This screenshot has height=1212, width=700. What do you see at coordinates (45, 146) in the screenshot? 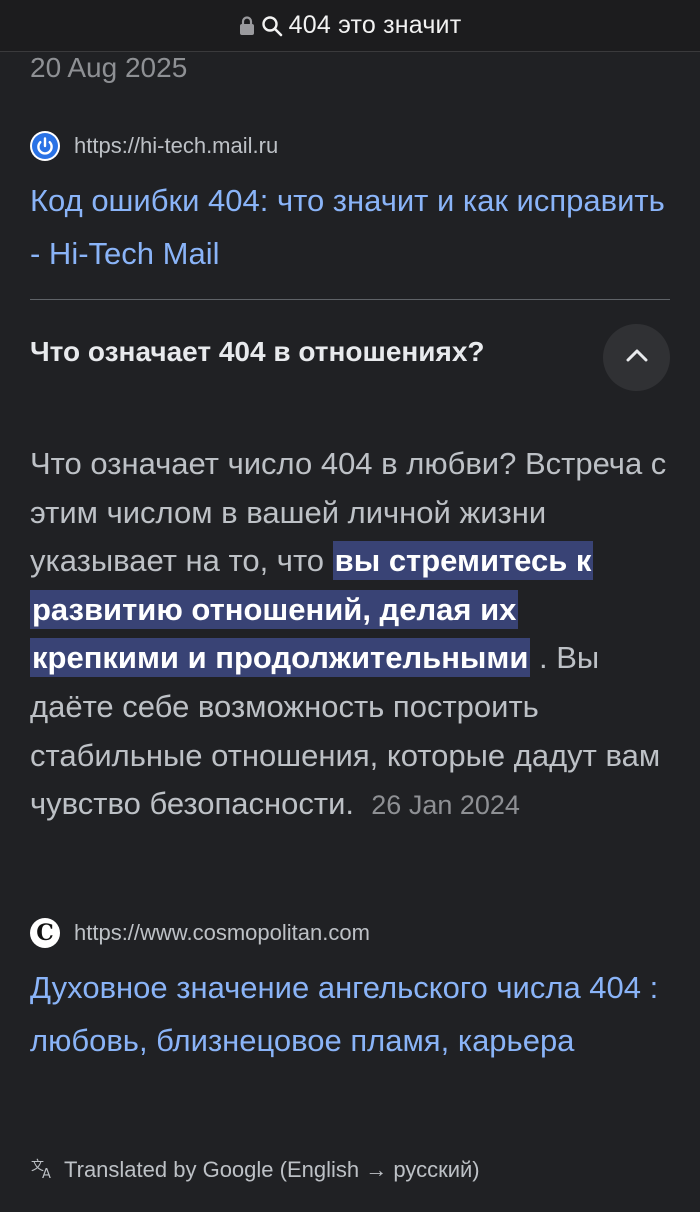
I see `hitech-favicon-icon` at bounding box center [45, 146].